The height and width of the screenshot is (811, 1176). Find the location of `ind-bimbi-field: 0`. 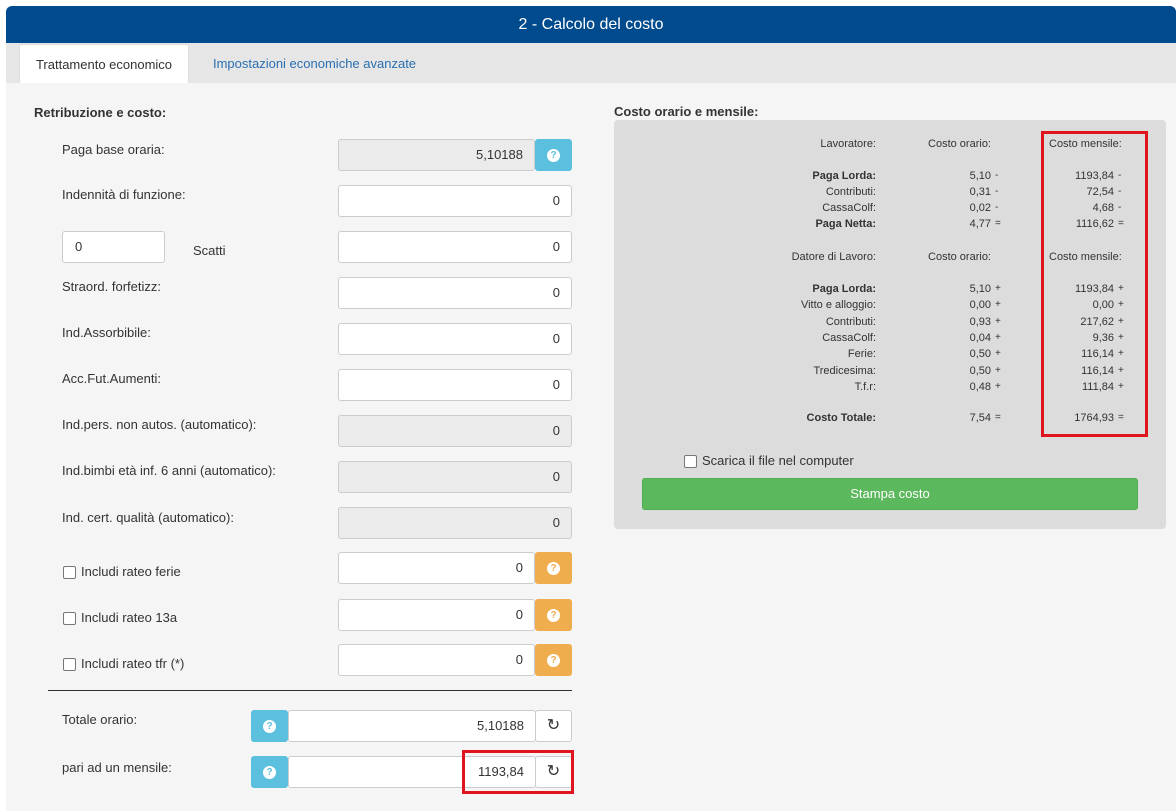

ind-bimbi-field: 0 is located at coordinates (455, 477).